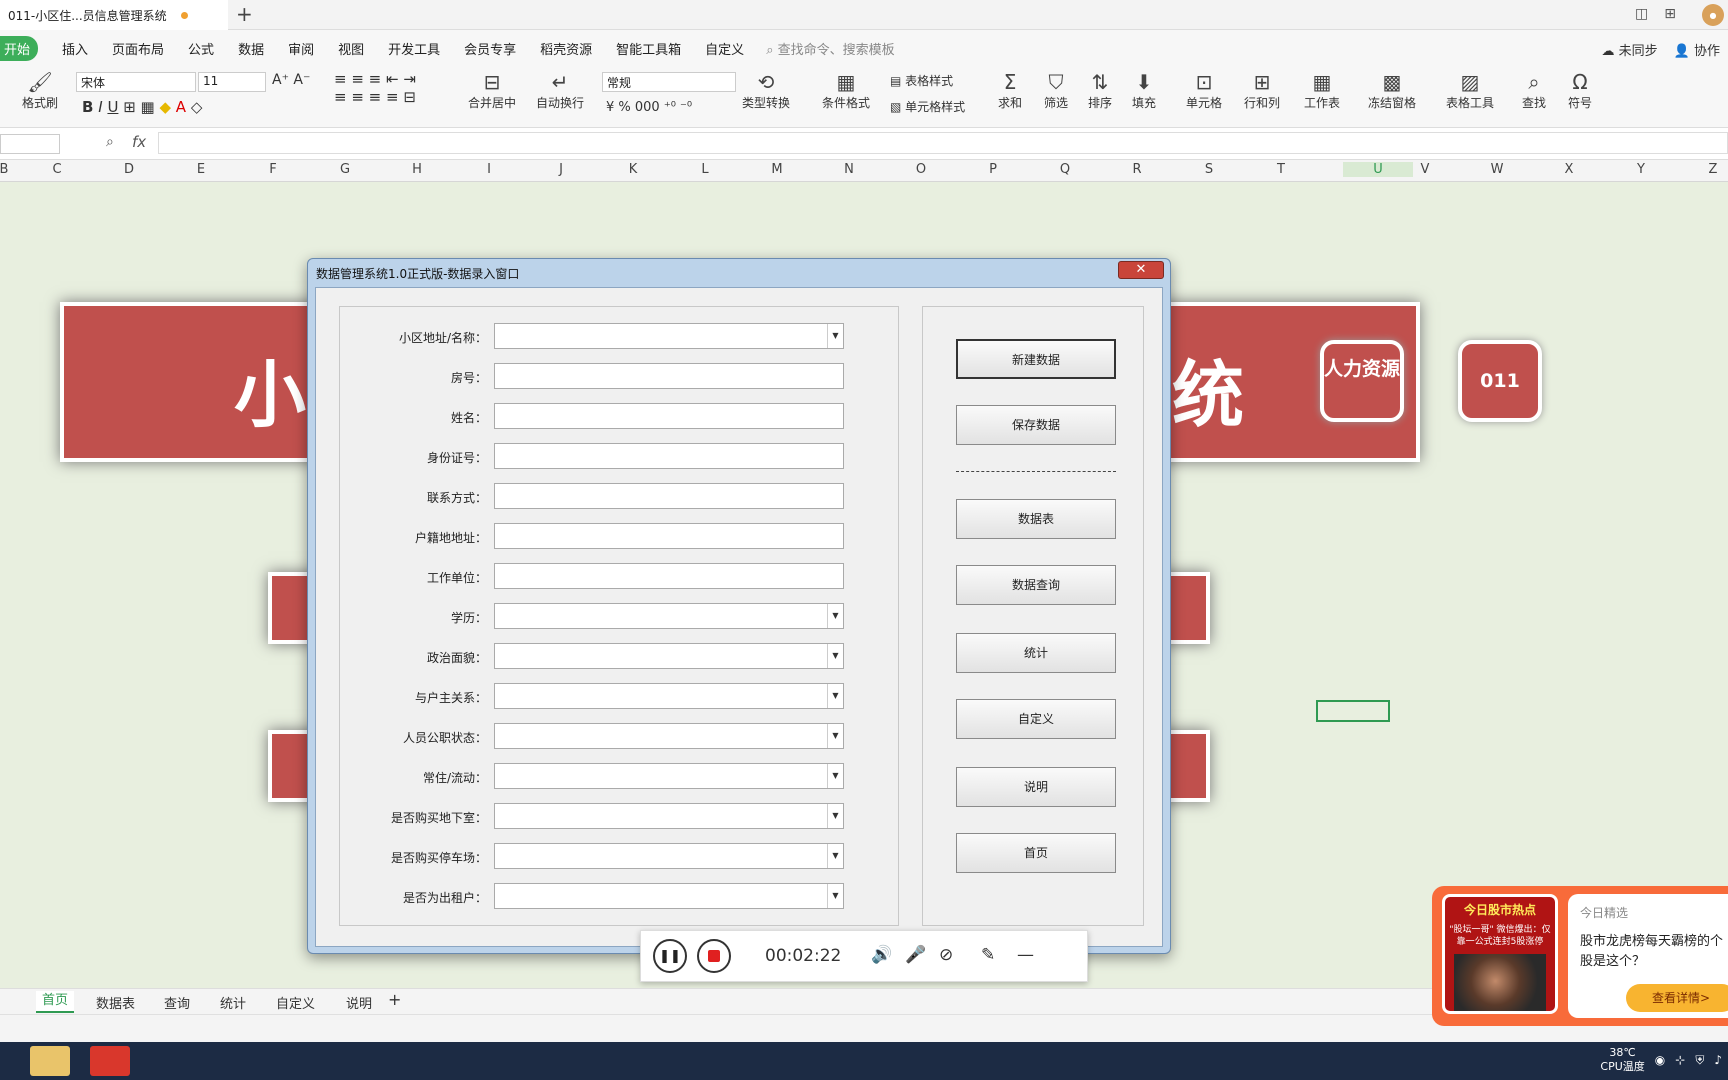  I want to click on custom-button: 自定义, so click(1036, 719).